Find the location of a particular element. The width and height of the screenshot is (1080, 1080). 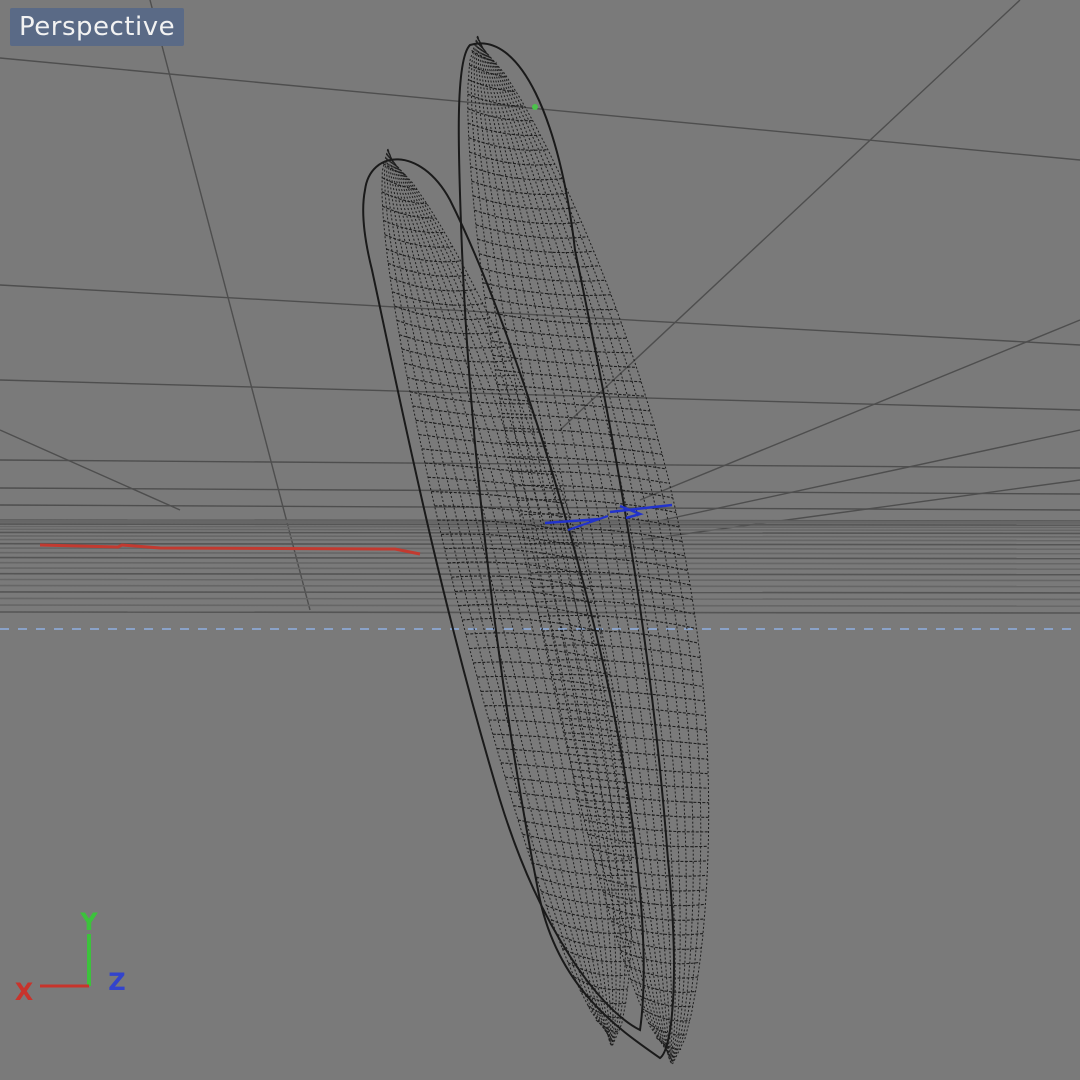

y-axis-label: Y is located at coordinates (88, 922).